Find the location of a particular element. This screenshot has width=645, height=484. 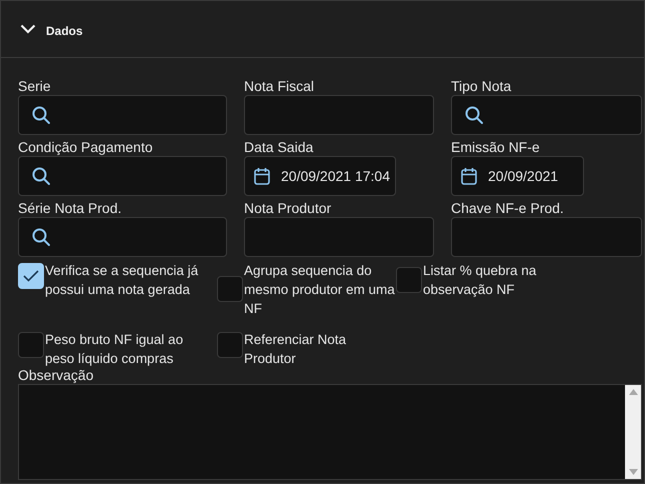

field-label: Emissão NF-e is located at coordinates (496, 147).